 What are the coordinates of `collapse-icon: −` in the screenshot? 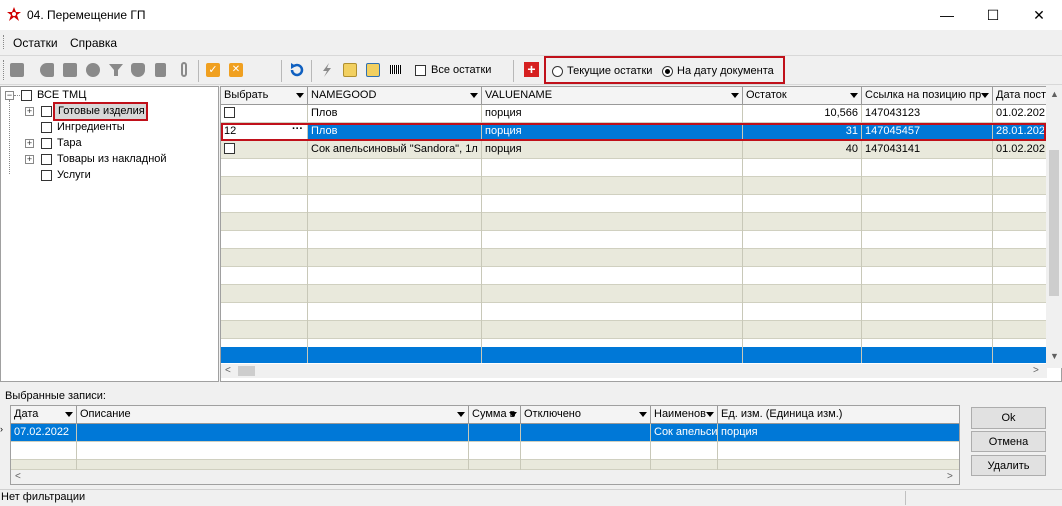 It's located at (9, 95).